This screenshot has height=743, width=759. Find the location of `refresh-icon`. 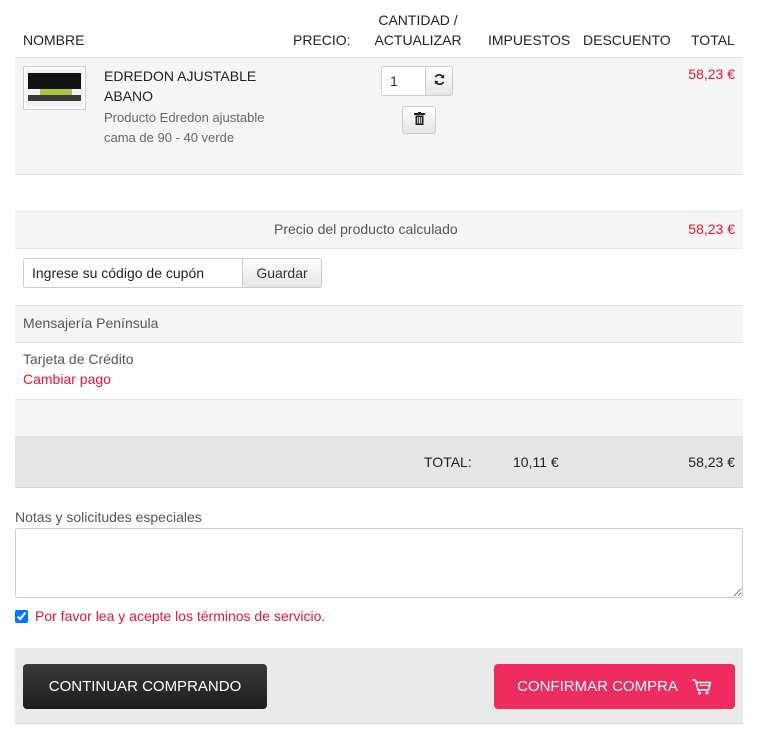

refresh-icon is located at coordinates (439, 81).